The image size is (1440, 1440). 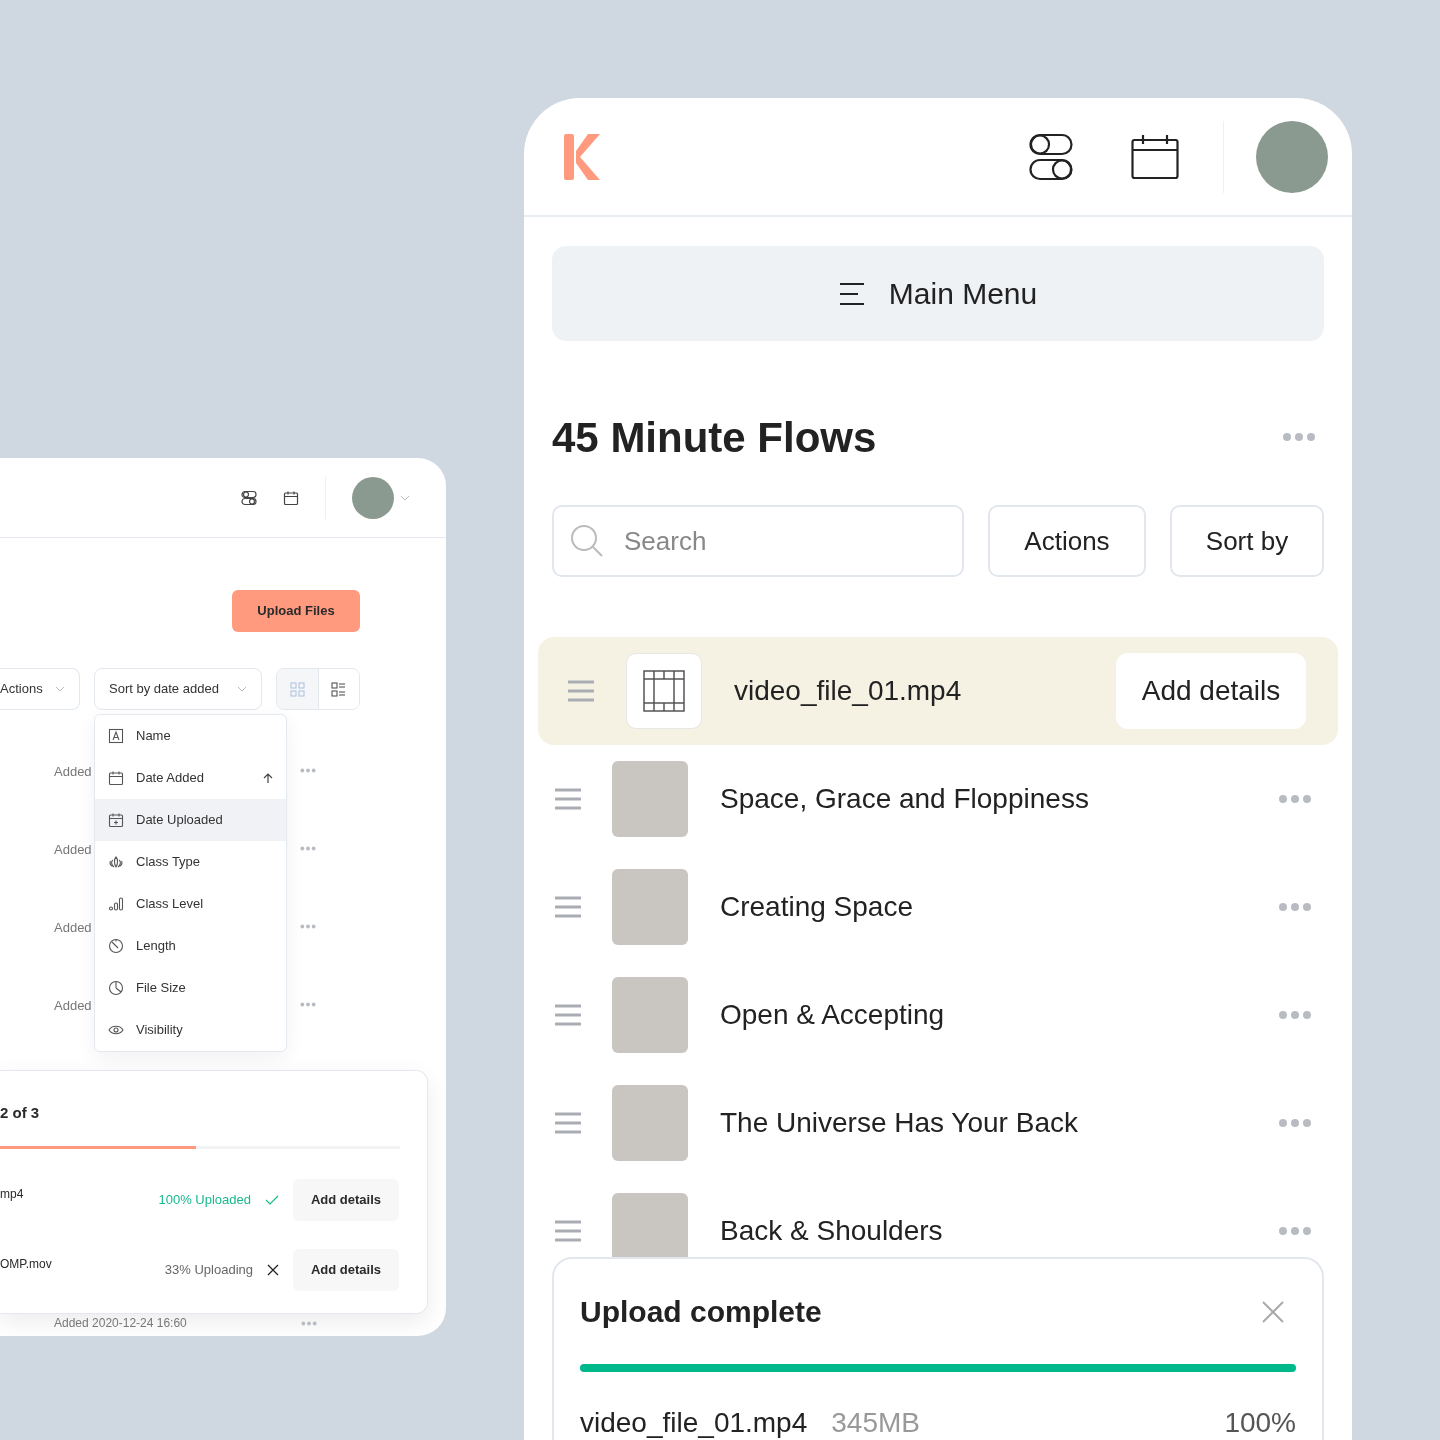 I want to click on upload-status: 100% Uploaded, so click(x=204, y=1199).